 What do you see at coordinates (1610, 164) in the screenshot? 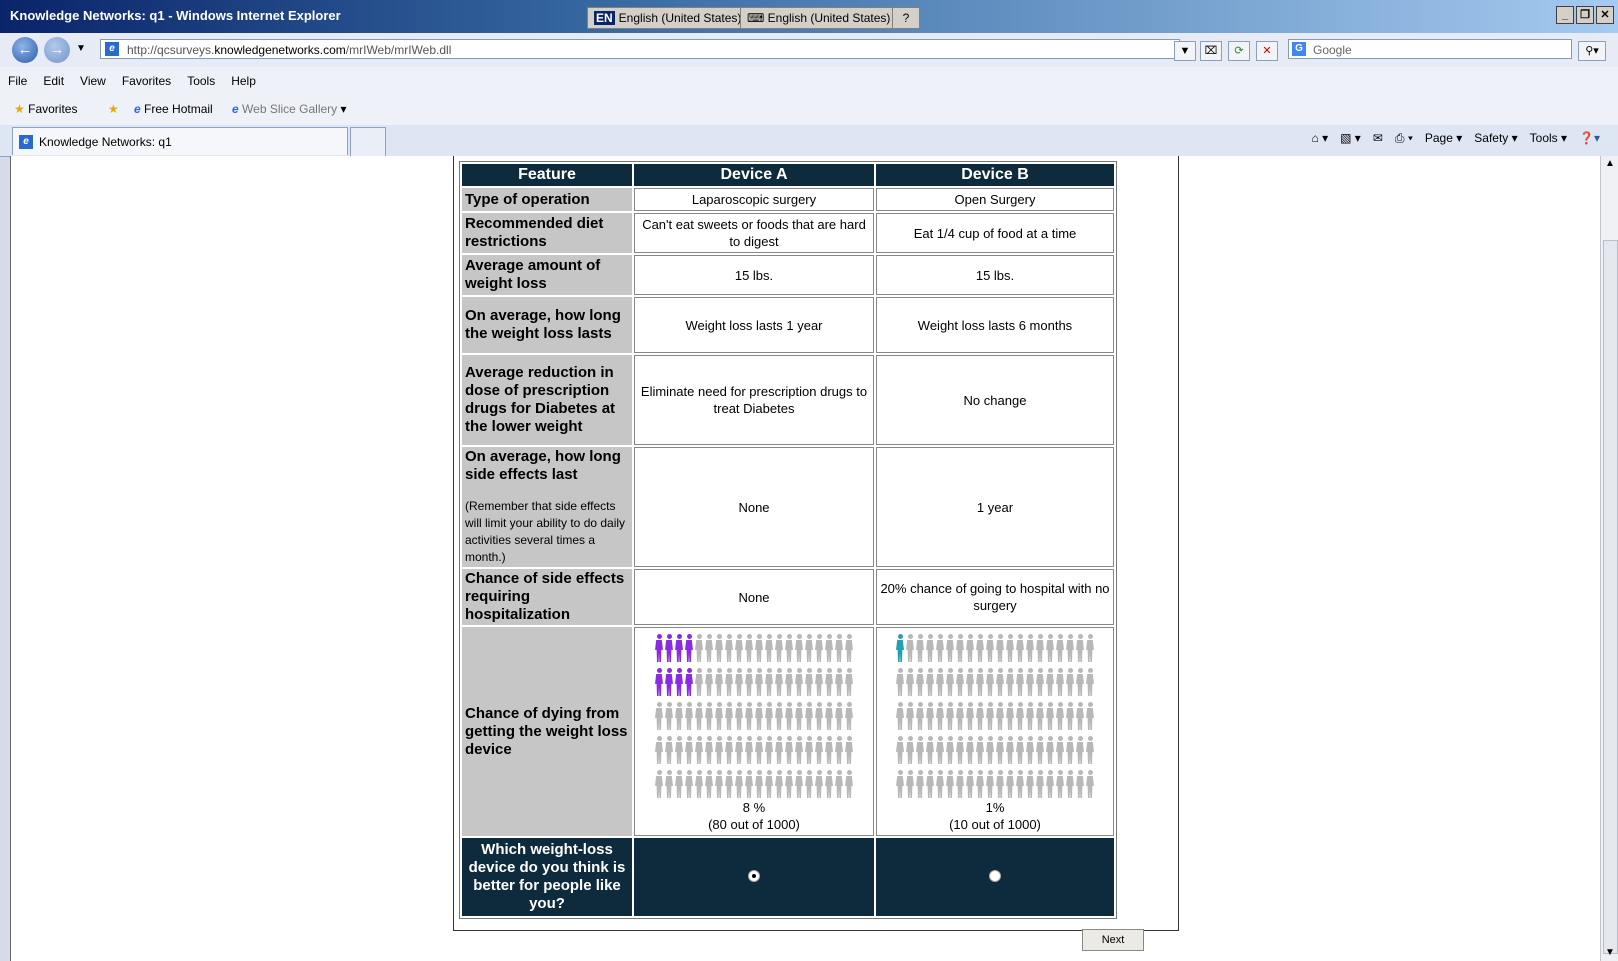
I see `scroll-up-icon: ▲` at bounding box center [1610, 164].